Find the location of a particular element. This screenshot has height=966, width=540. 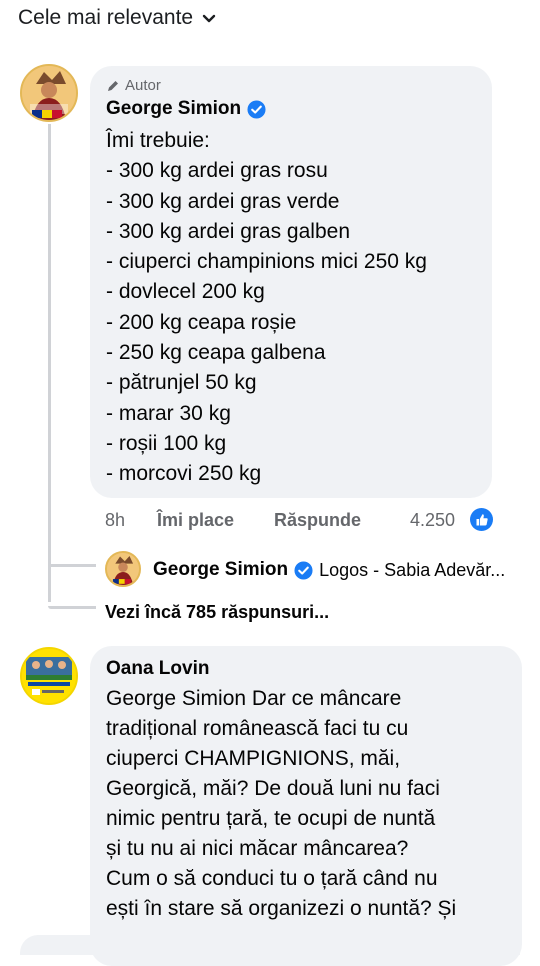

comment-line: - roșii 100 kg is located at coordinates (166, 443).